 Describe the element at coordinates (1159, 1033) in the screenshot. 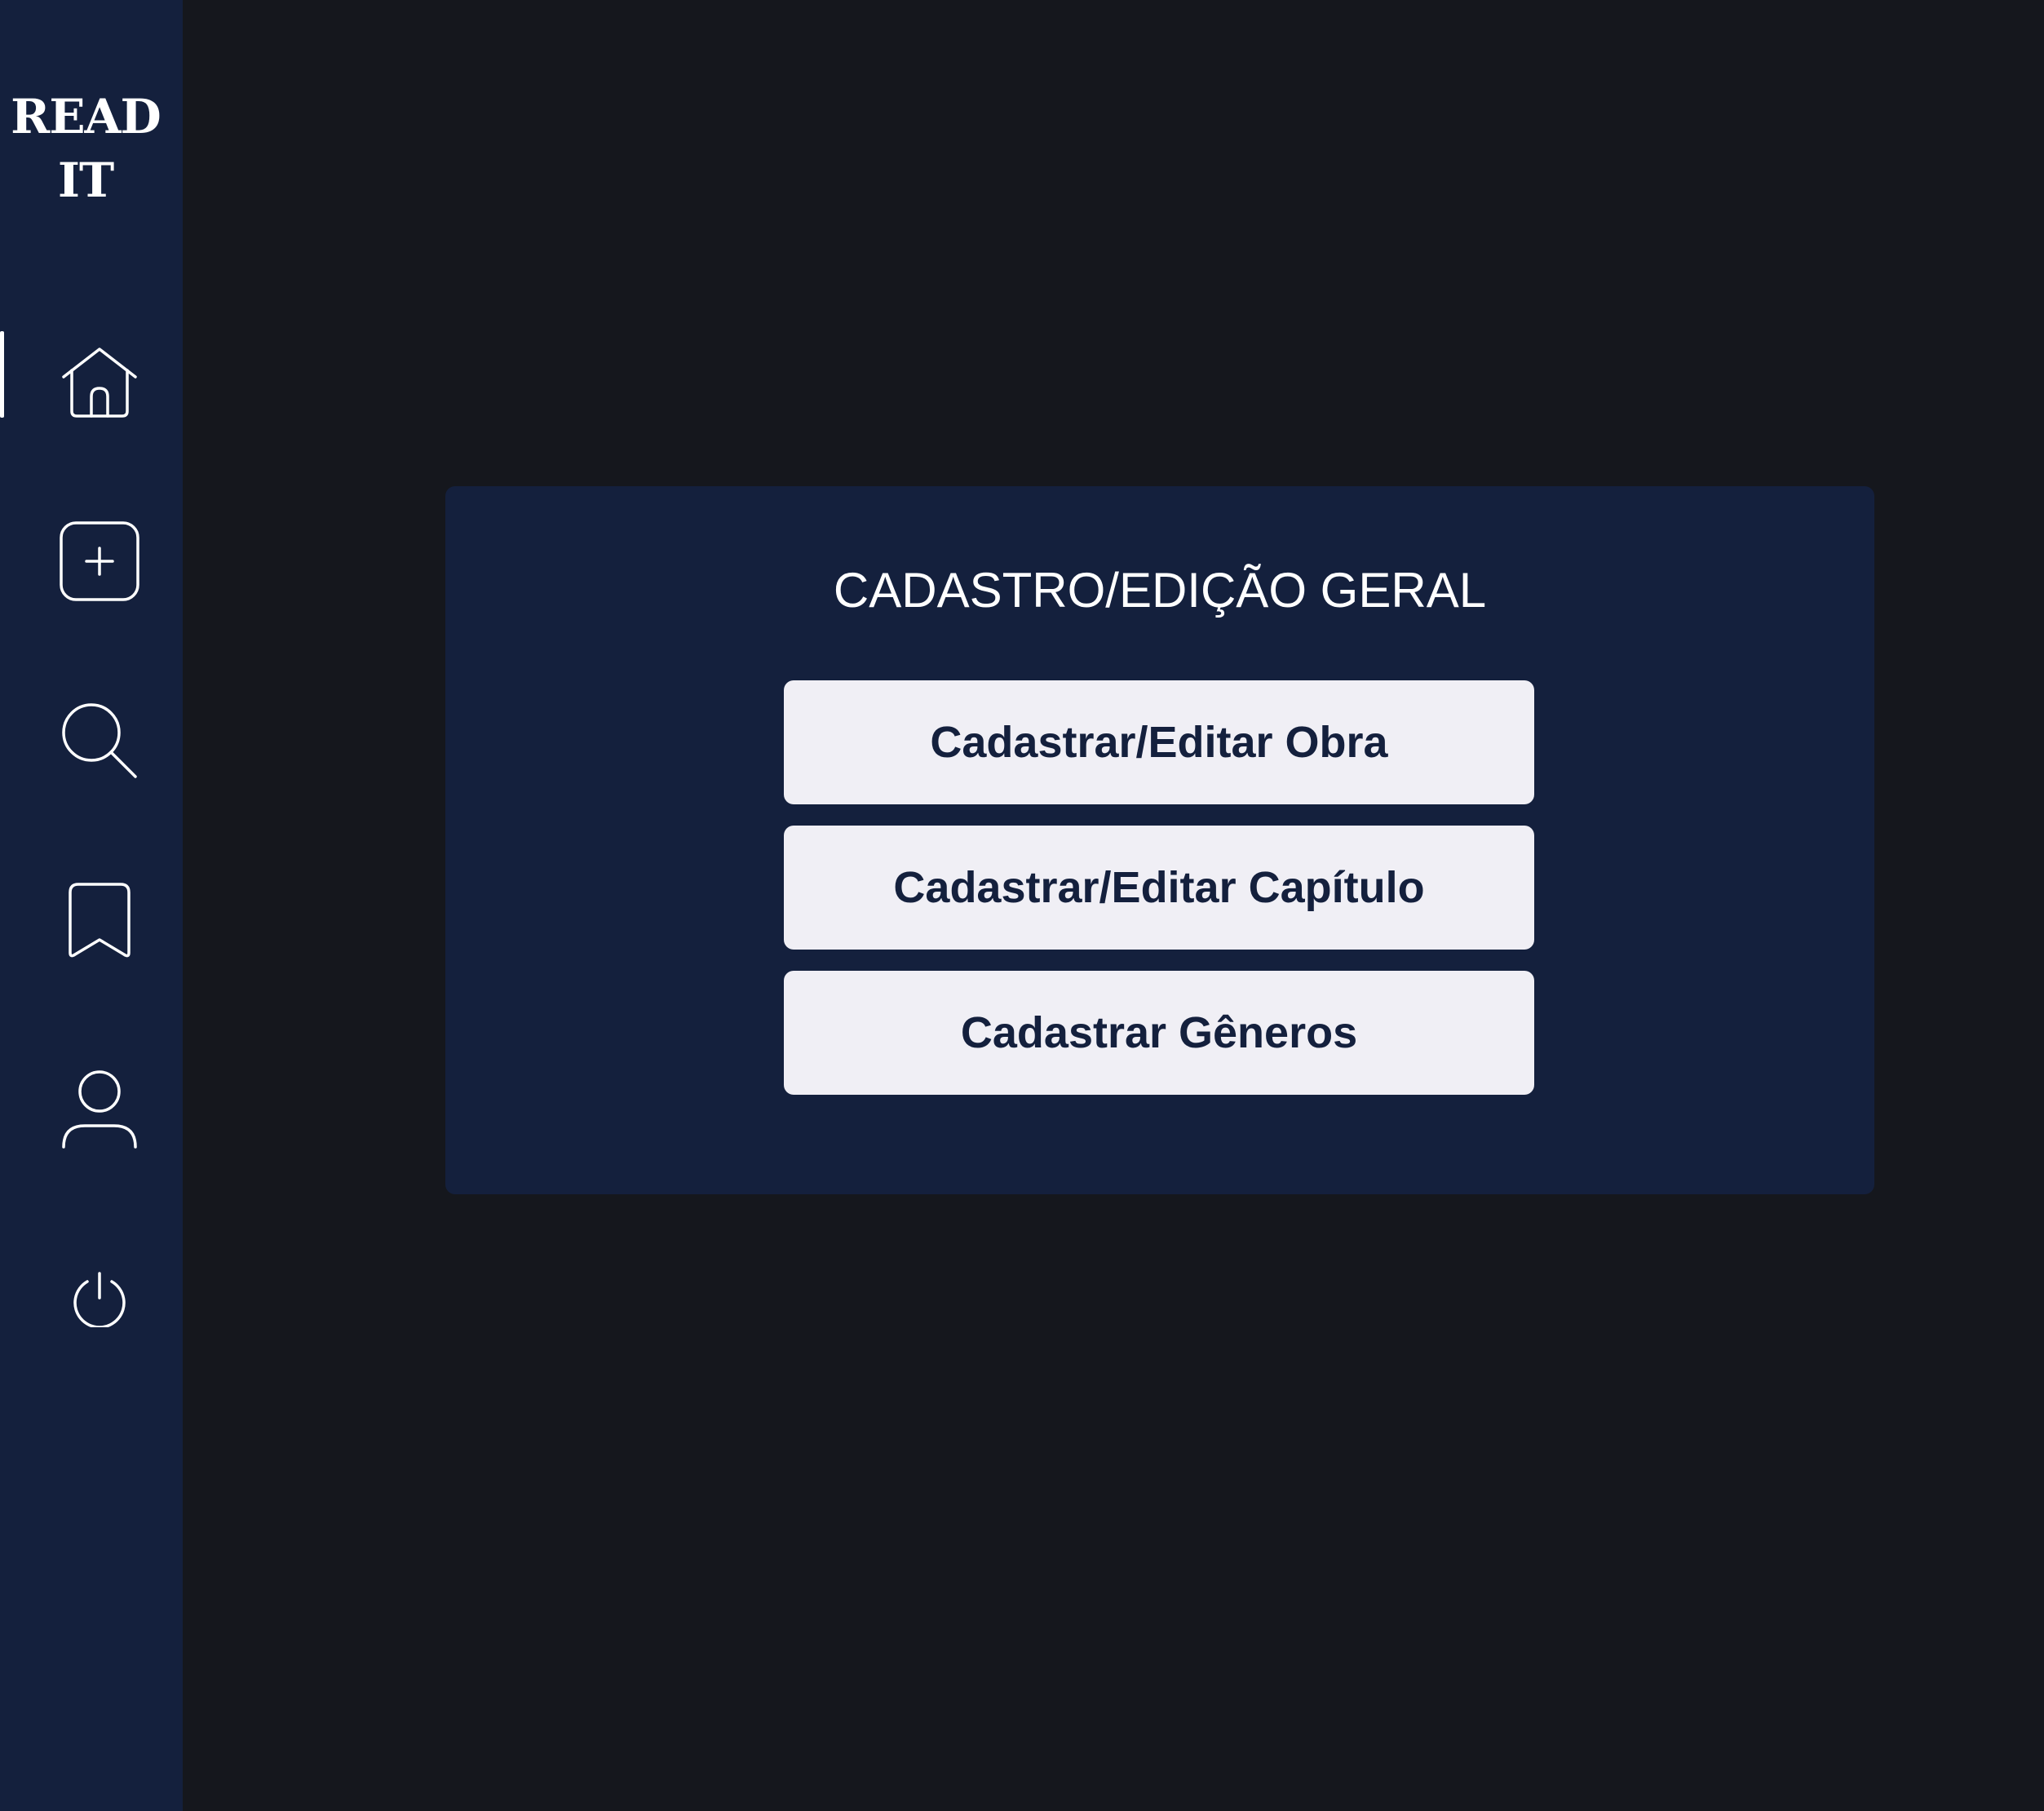

I see `register-genres-button: Cadastrar Gêneros` at that location.